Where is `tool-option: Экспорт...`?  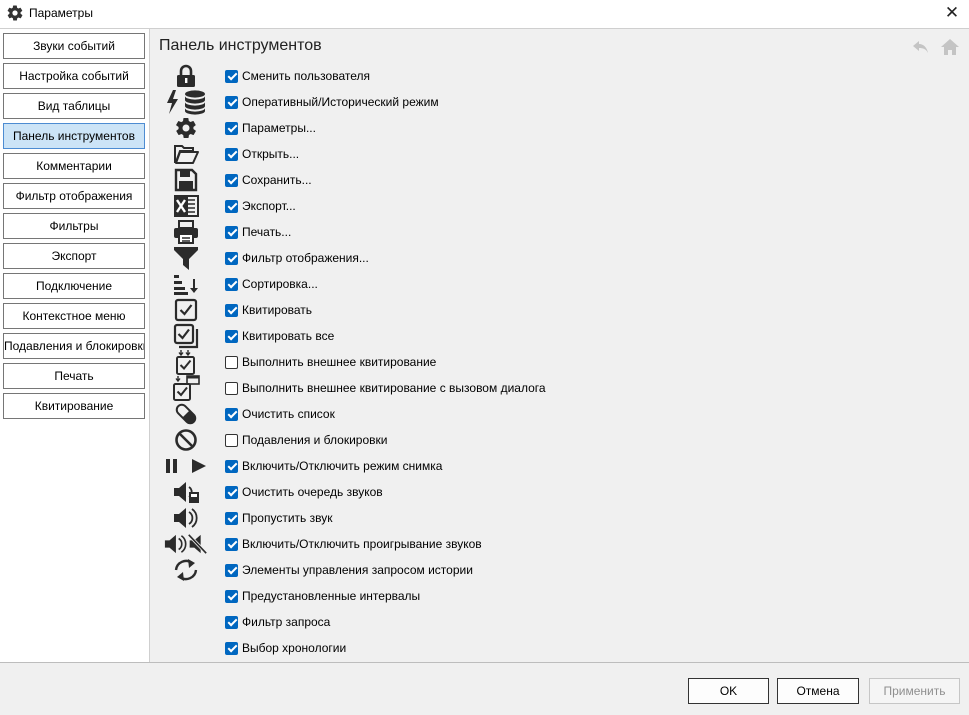
tool-option: Экспорт... is located at coordinates (260, 206).